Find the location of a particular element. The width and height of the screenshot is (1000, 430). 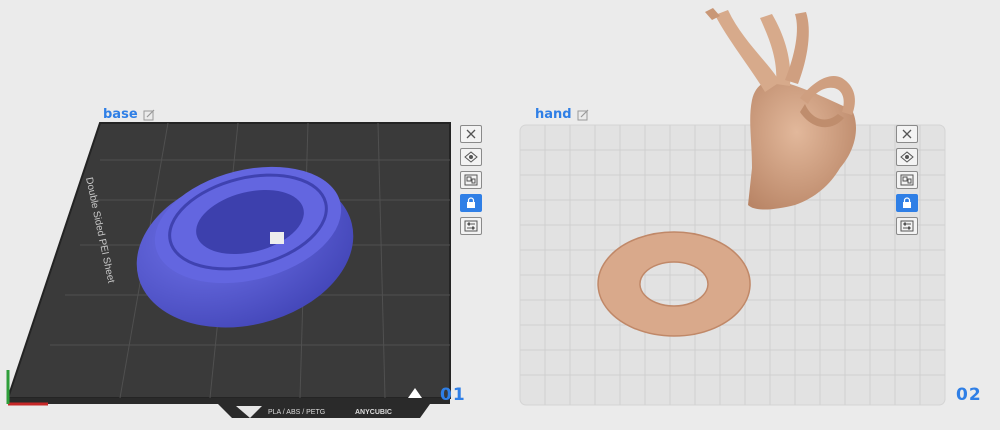

plate-1-label: base is located at coordinates (129, 114).